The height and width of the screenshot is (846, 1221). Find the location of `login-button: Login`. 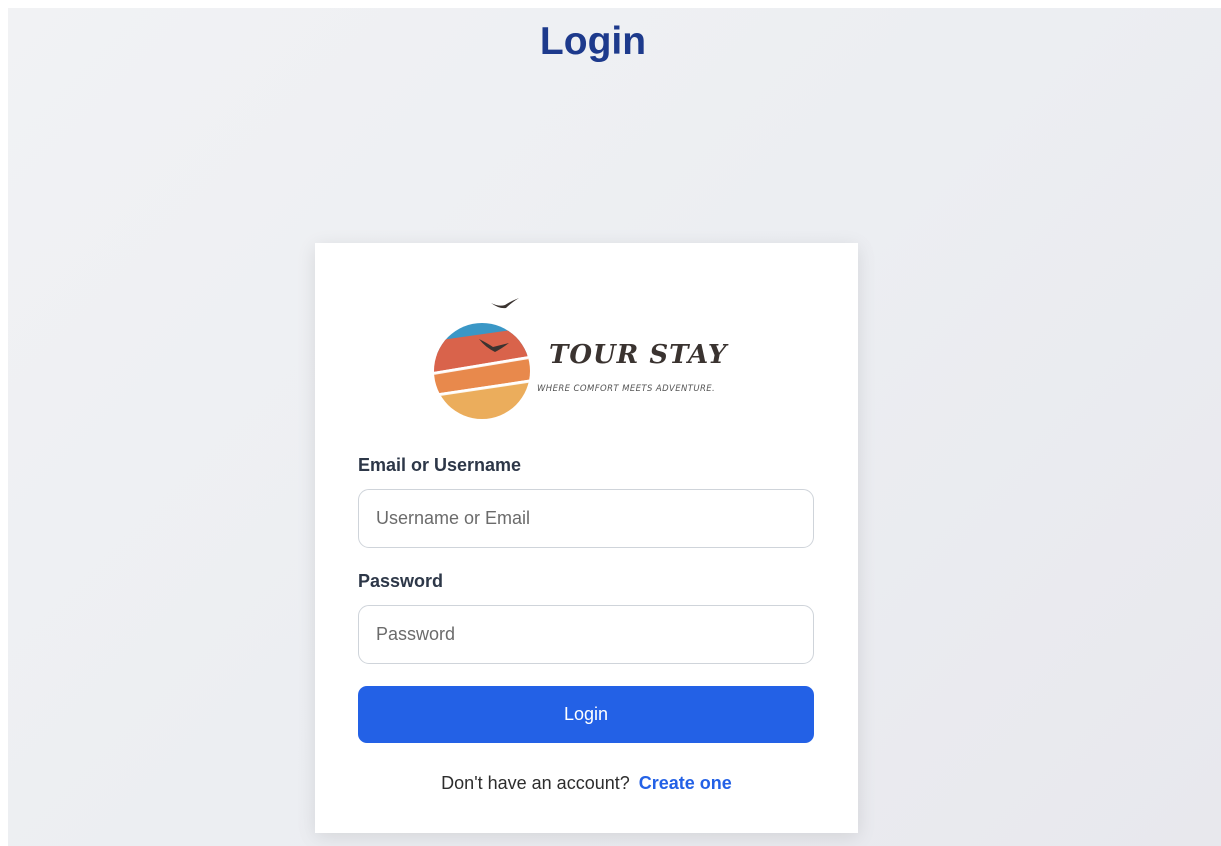

login-button: Login is located at coordinates (586, 714).